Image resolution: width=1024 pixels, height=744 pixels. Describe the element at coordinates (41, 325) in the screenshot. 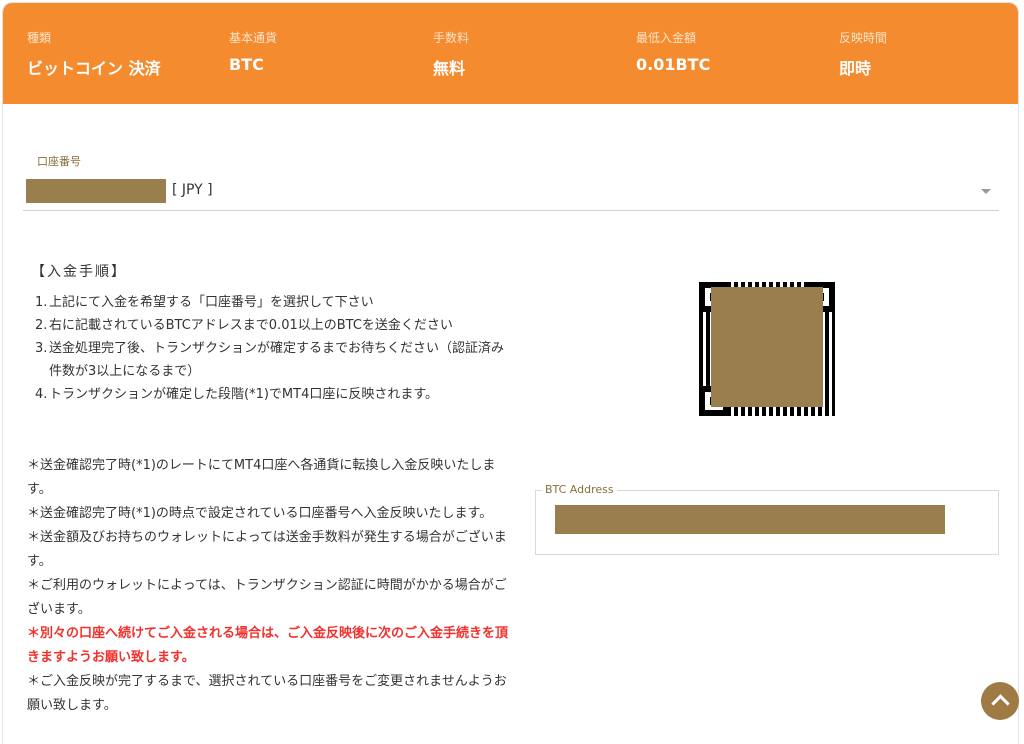

I see `step-number: 2.` at that location.